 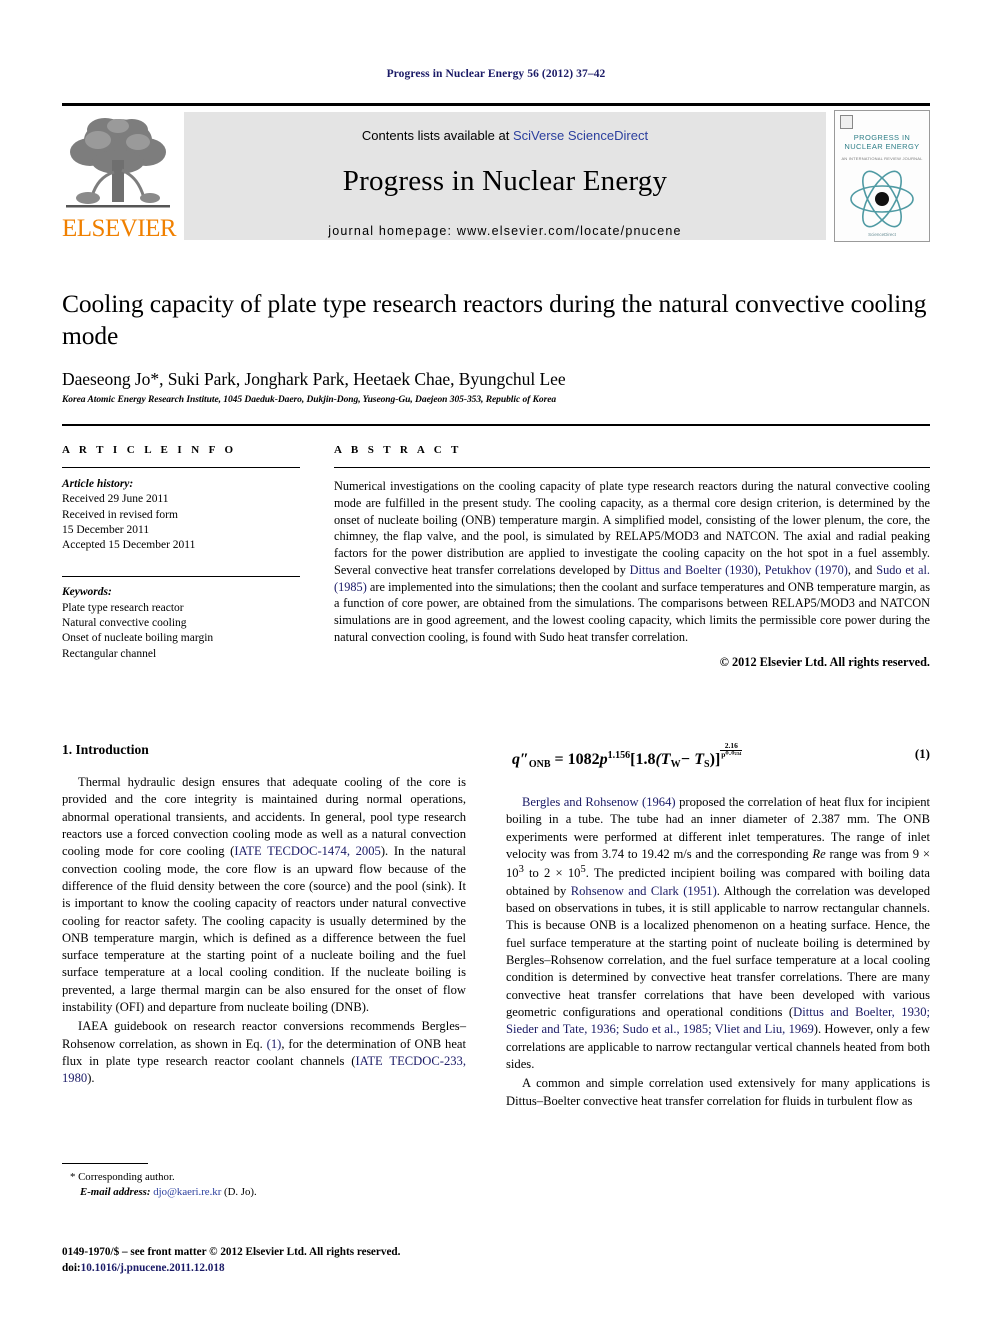 What do you see at coordinates (599, 802) in the screenshot?
I see `citation-bergles-rohsenow: Bergles and Rohsenow (1964)` at bounding box center [599, 802].